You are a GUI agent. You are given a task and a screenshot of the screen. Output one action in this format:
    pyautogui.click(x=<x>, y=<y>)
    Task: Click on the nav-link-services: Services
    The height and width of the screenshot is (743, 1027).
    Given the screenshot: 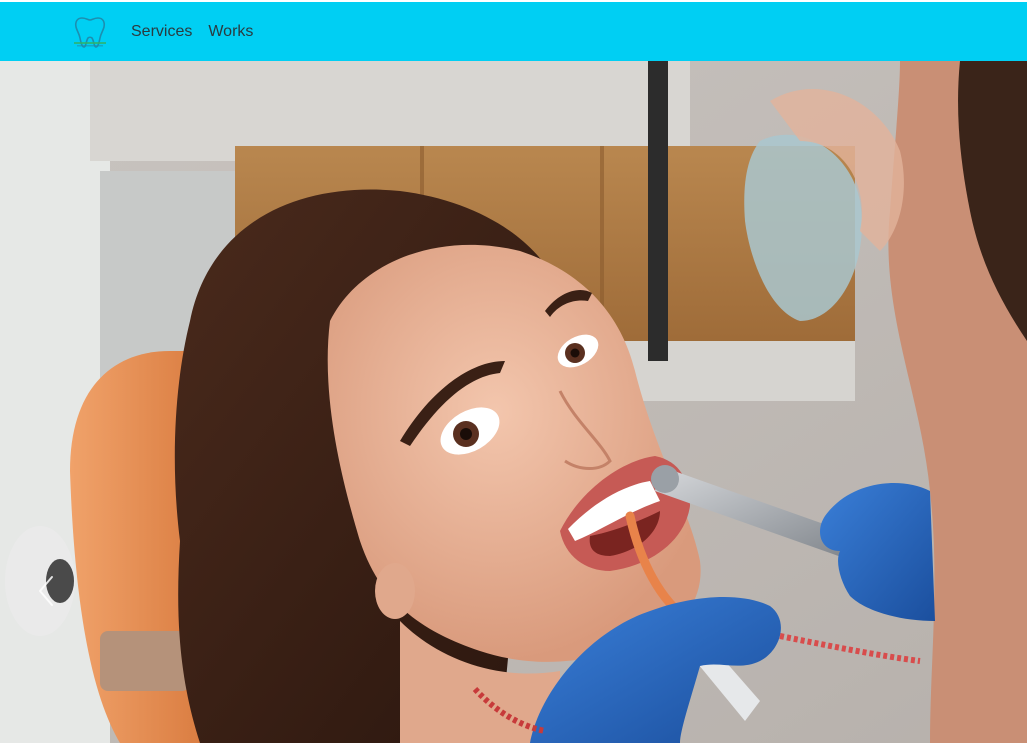 What is the action you would take?
    pyautogui.click(x=161, y=31)
    